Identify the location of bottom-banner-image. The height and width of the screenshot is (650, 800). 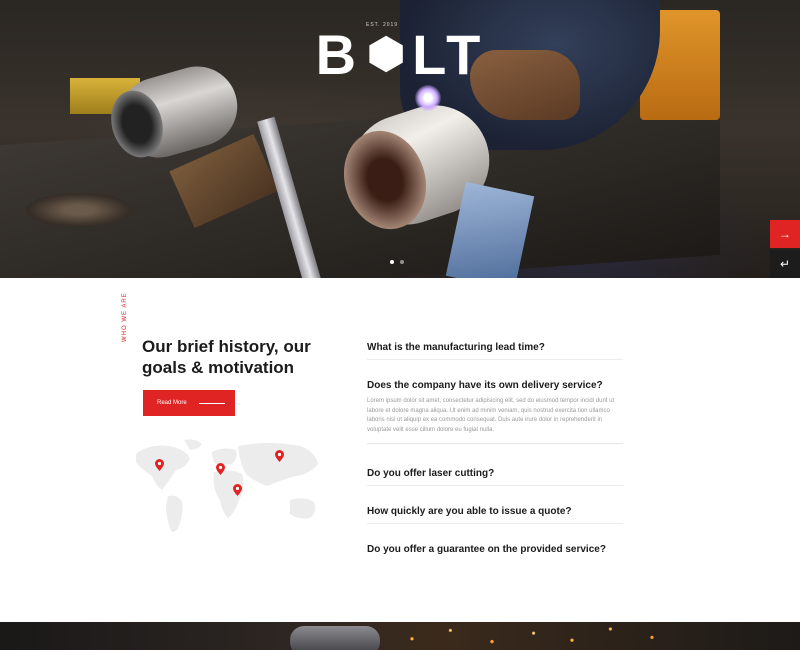
(400, 636).